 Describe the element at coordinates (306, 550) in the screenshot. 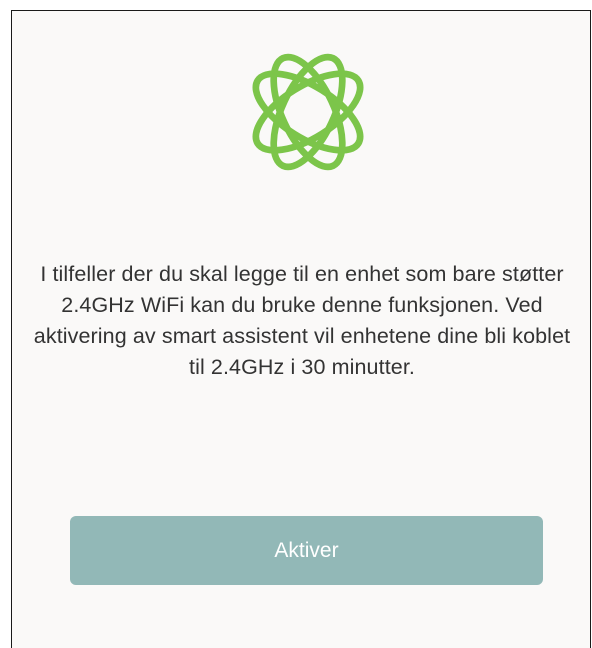

I see `activate-button: Aktiver` at that location.